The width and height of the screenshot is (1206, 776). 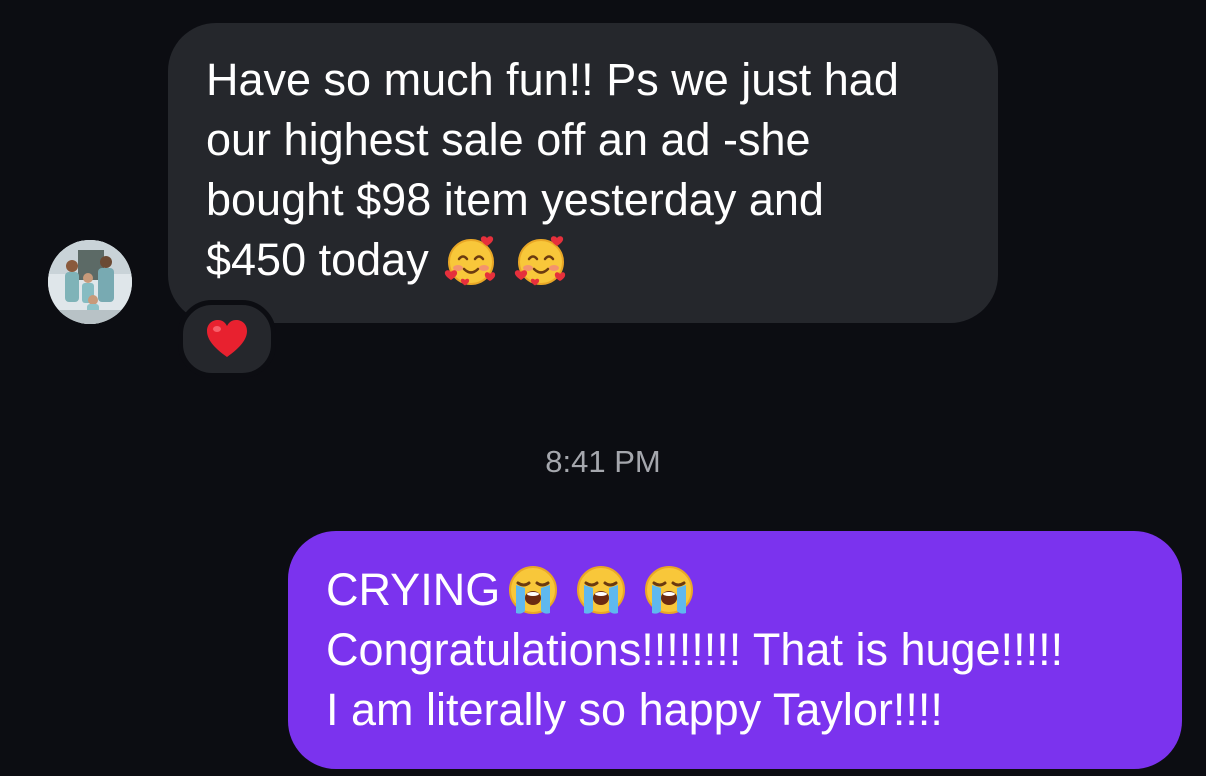 I want to click on message-line-with-emojis: CRYING, so click(x=736, y=590).